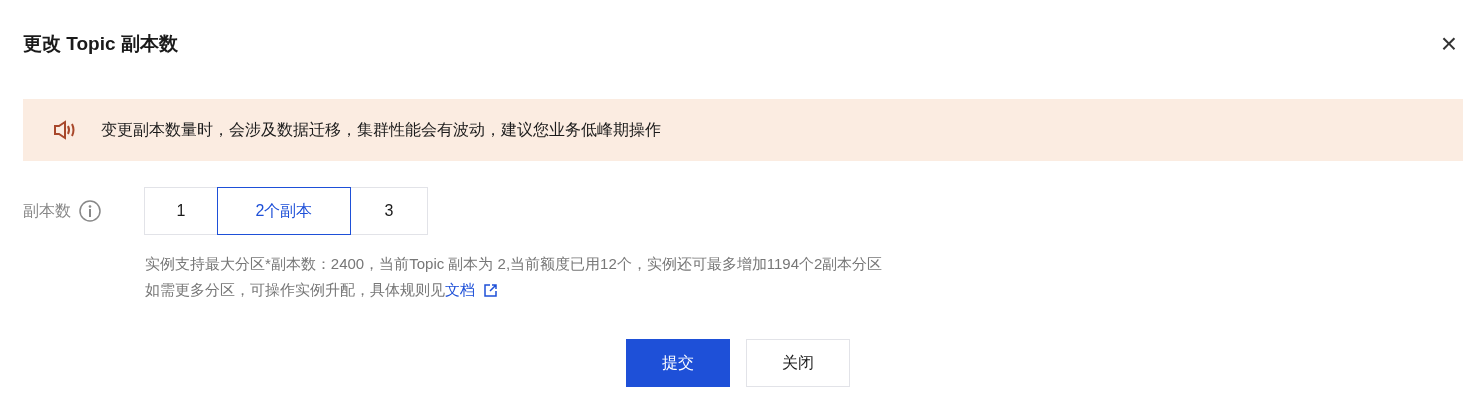  What do you see at coordinates (678, 363) in the screenshot?
I see `submit-button: 提交` at bounding box center [678, 363].